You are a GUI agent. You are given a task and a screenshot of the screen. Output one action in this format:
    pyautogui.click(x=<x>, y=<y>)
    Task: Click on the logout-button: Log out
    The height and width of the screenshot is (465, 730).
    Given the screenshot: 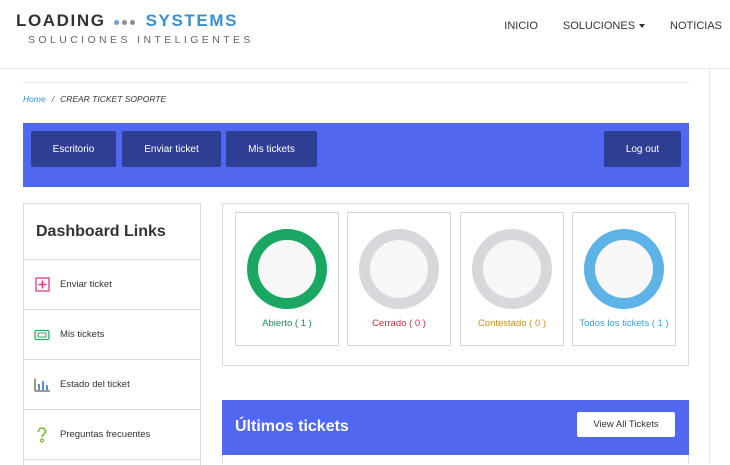 What is the action you would take?
    pyautogui.click(x=642, y=149)
    